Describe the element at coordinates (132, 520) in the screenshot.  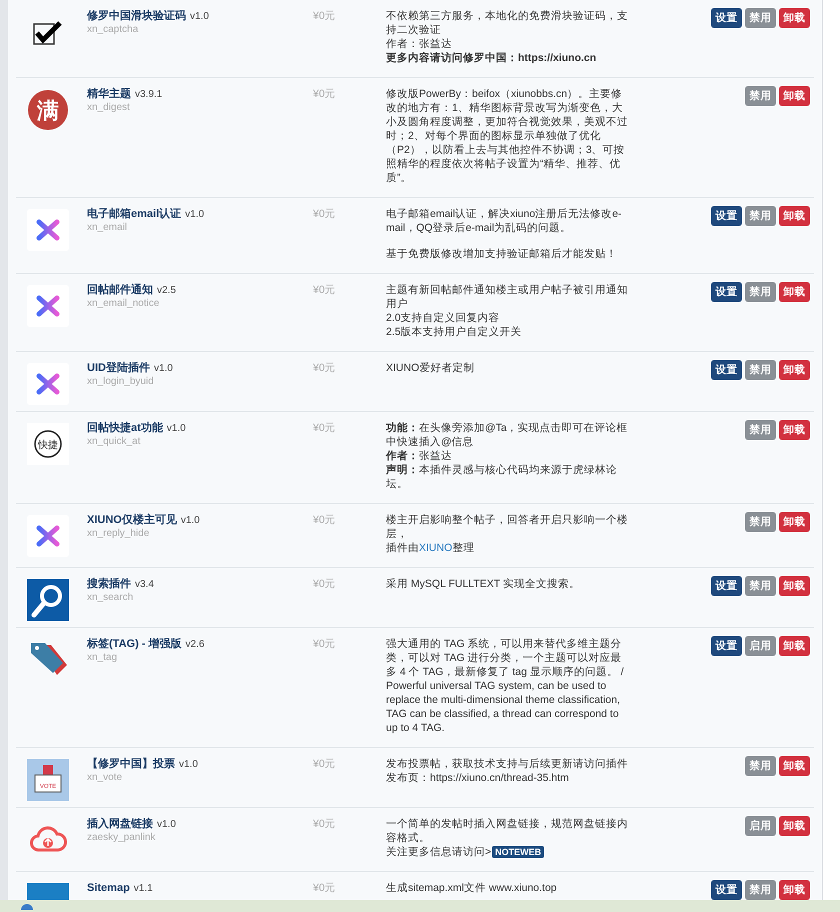
I see `plugin-name: XIUNO仅楼主可见` at that location.